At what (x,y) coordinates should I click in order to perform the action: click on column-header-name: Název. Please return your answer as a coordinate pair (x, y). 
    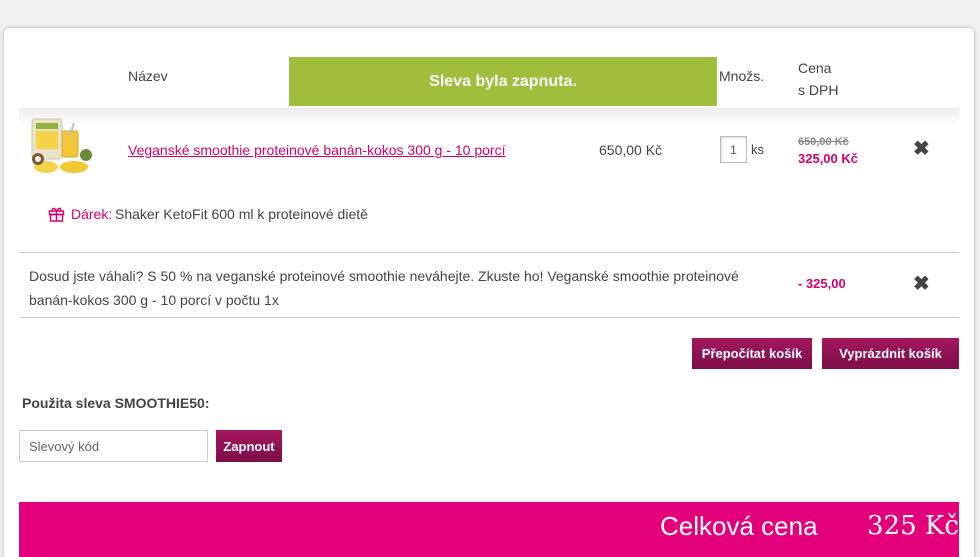
    Looking at the image, I should click on (148, 76).